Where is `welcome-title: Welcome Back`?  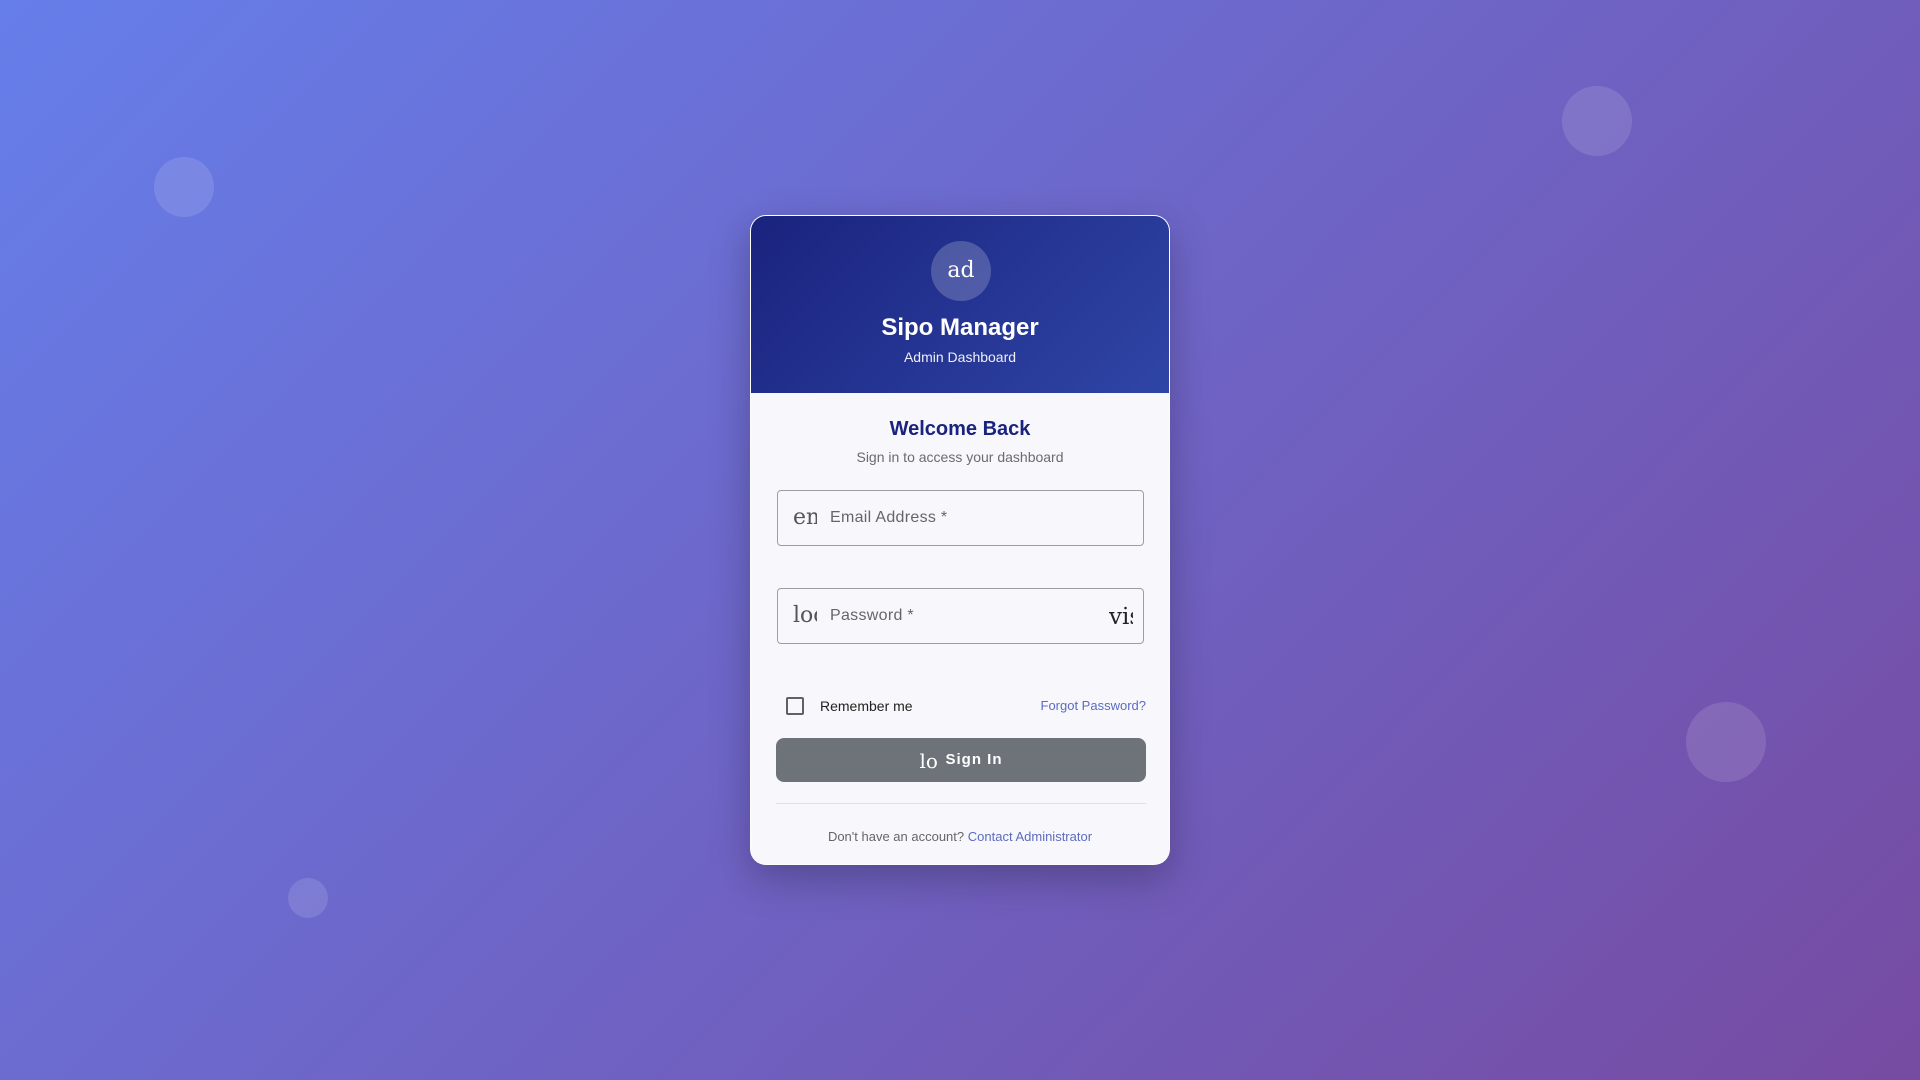
welcome-title: Welcome Back is located at coordinates (960, 429).